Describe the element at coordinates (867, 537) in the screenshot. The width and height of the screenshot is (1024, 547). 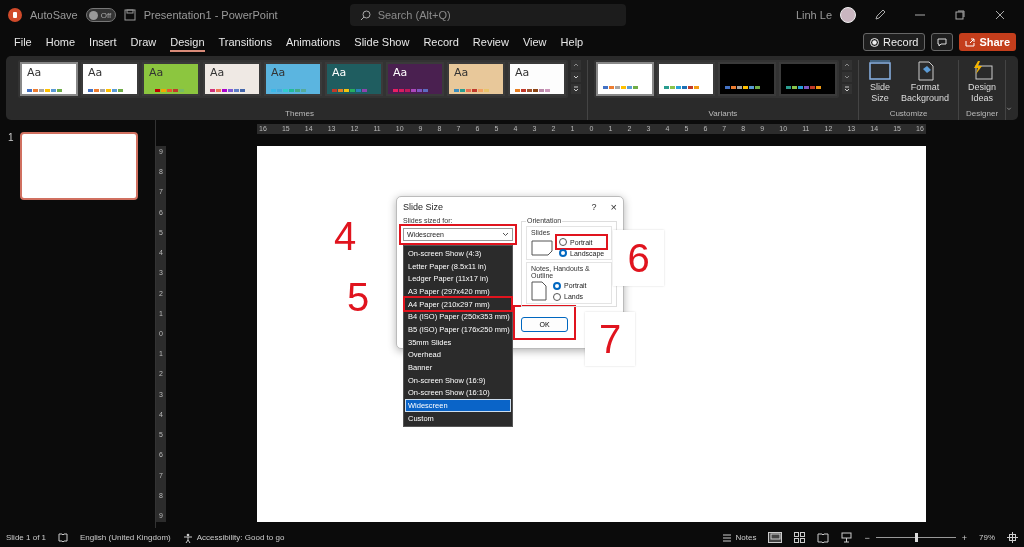
I see `zoom-out-button: −` at that location.